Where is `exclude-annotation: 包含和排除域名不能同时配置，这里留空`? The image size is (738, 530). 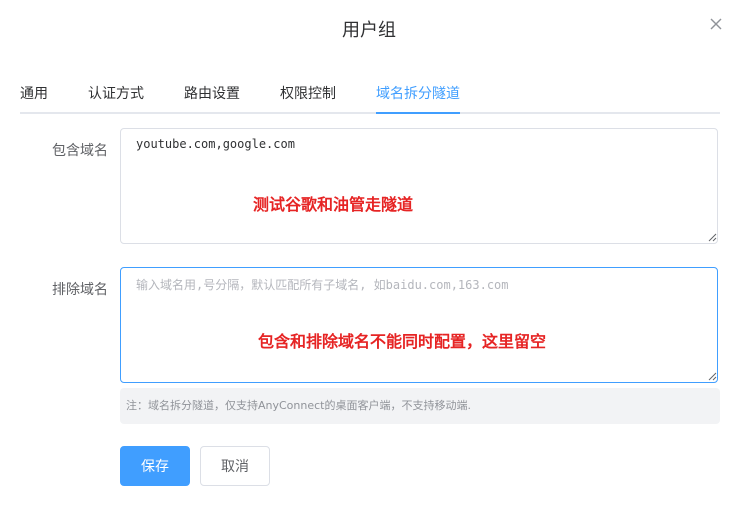 exclude-annotation: 包含和排除域名不能同时配置，这里留空 is located at coordinates (402, 341).